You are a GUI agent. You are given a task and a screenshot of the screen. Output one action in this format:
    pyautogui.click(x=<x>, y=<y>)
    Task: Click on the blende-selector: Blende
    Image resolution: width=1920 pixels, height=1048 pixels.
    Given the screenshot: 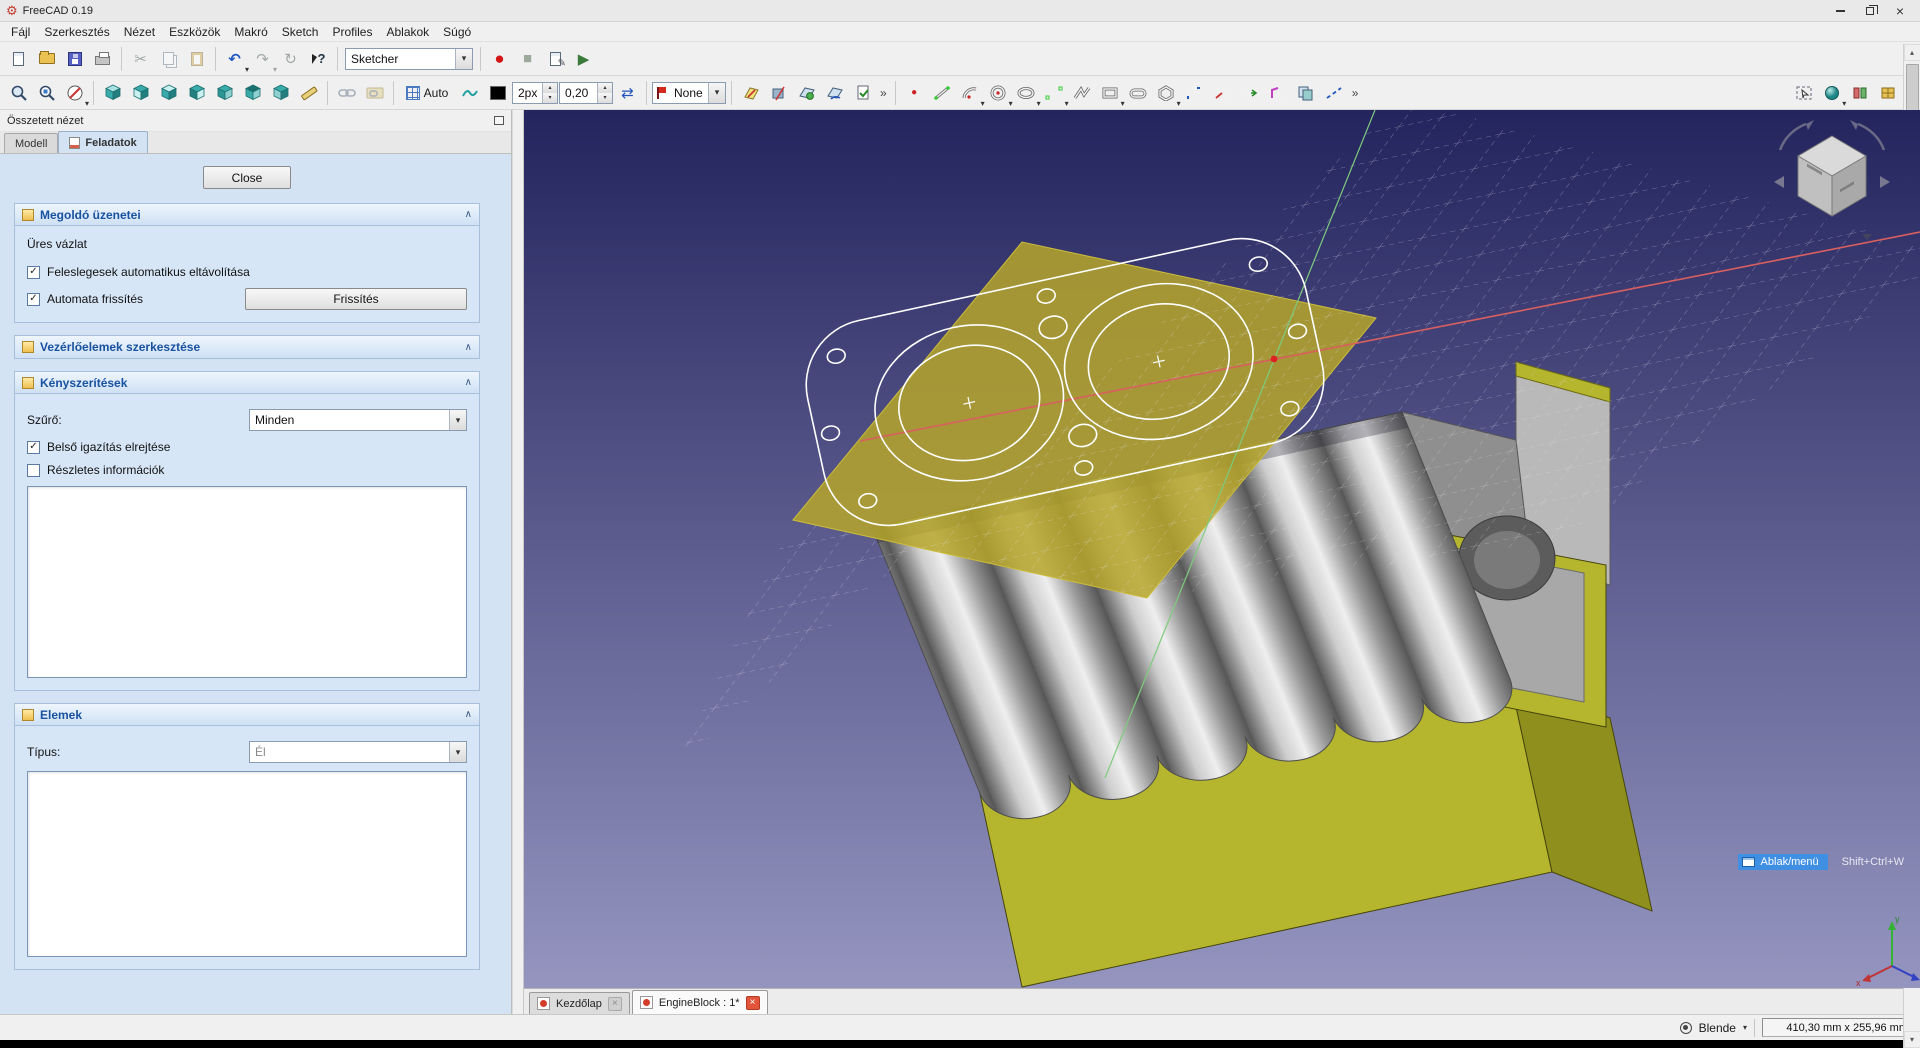 What is the action you would take?
    pyautogui.click(x=1717, y=1028)
    